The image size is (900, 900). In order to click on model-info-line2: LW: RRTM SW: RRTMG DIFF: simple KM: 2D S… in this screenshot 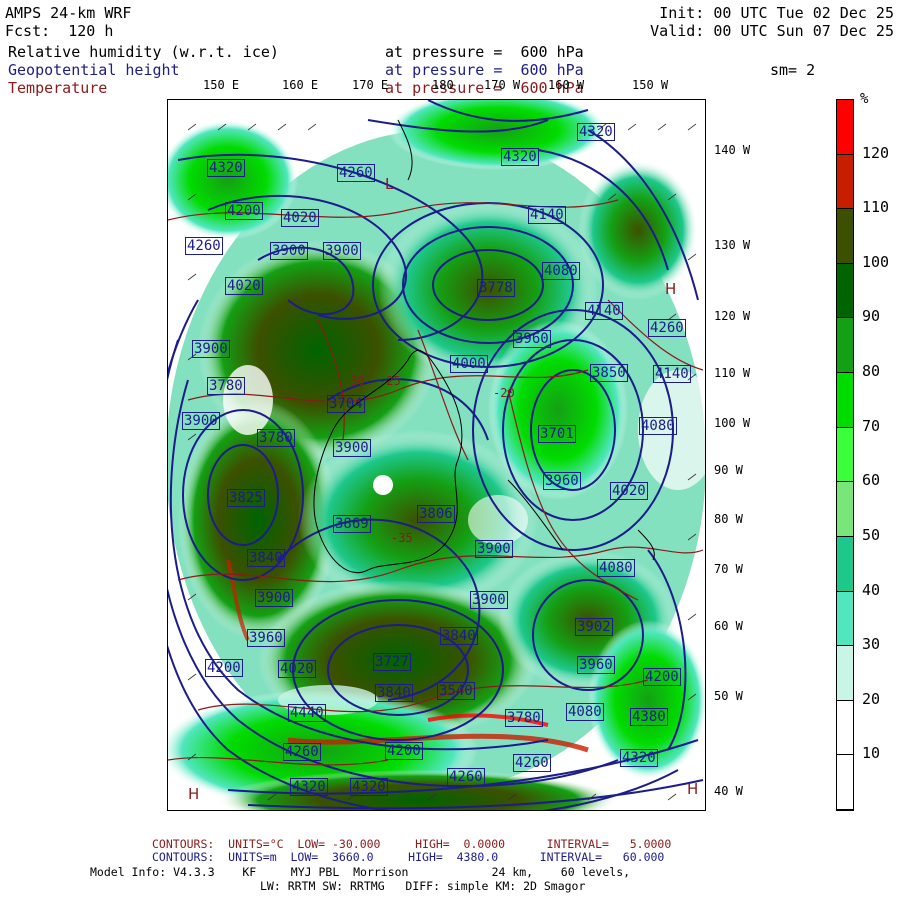, I will do `click(423, 886)`.